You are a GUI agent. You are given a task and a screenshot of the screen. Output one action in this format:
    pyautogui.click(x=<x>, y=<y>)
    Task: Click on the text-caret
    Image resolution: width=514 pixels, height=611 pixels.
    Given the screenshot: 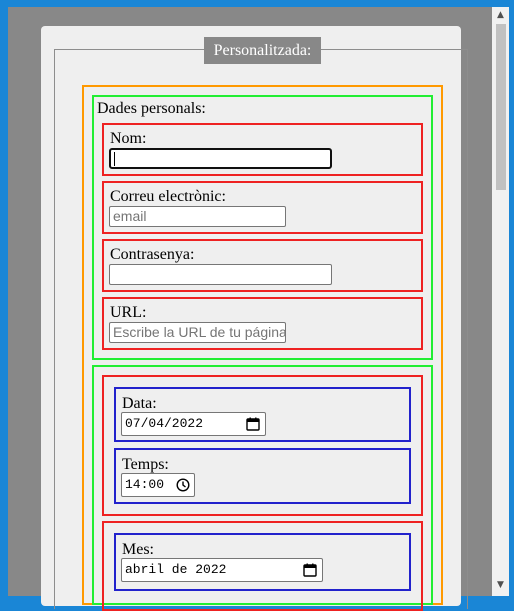 What is the action you would take?
    pyautogui.click(x=114, y=159)
    